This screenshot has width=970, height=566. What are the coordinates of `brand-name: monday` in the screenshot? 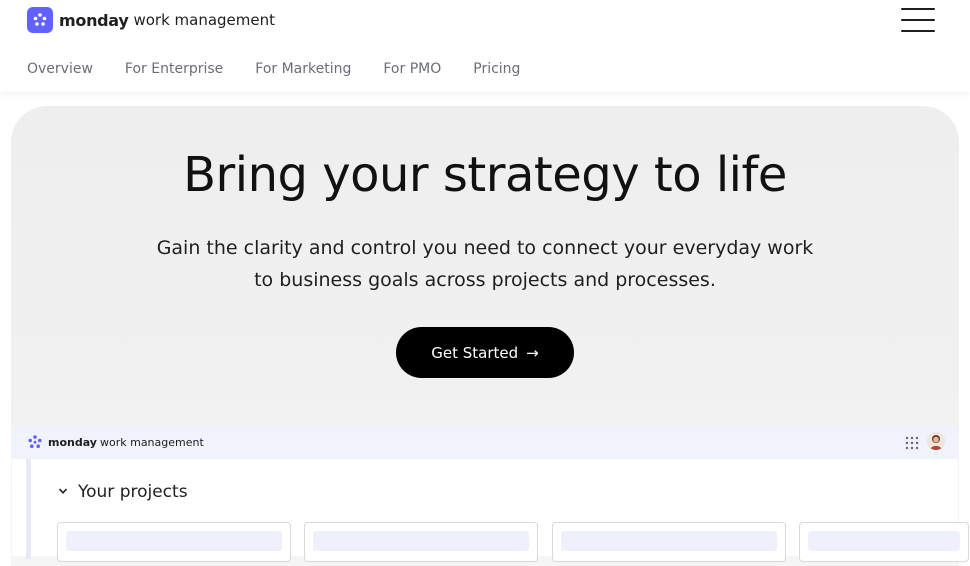 It's located at (94, 20).